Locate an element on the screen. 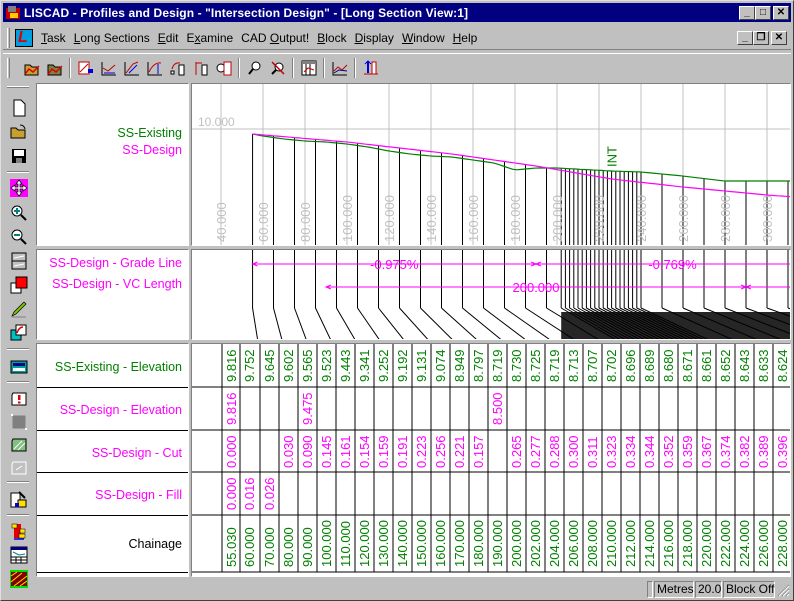  menu-help: Help is located at coordinates (465, 38).